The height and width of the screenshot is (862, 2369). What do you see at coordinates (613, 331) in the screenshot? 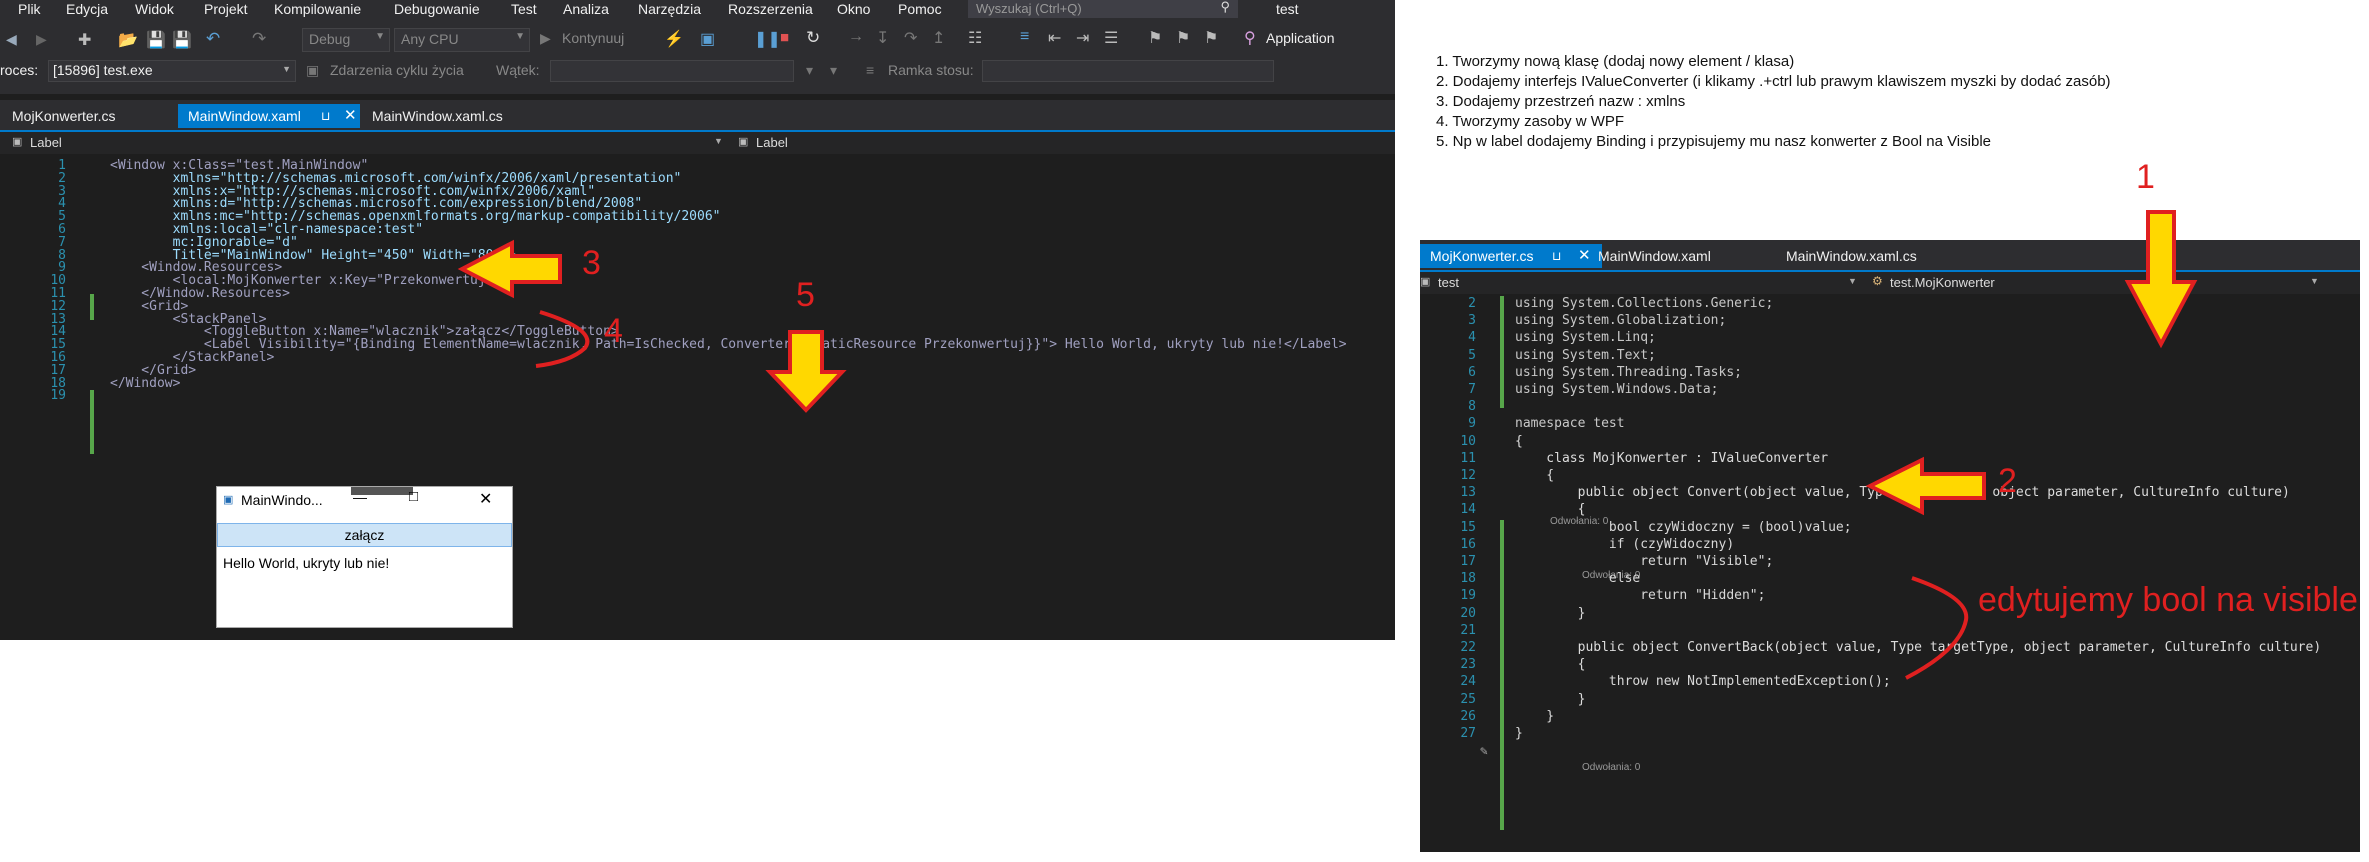
I see `annotation-number-4: 4` at bounding box center [613, 331].